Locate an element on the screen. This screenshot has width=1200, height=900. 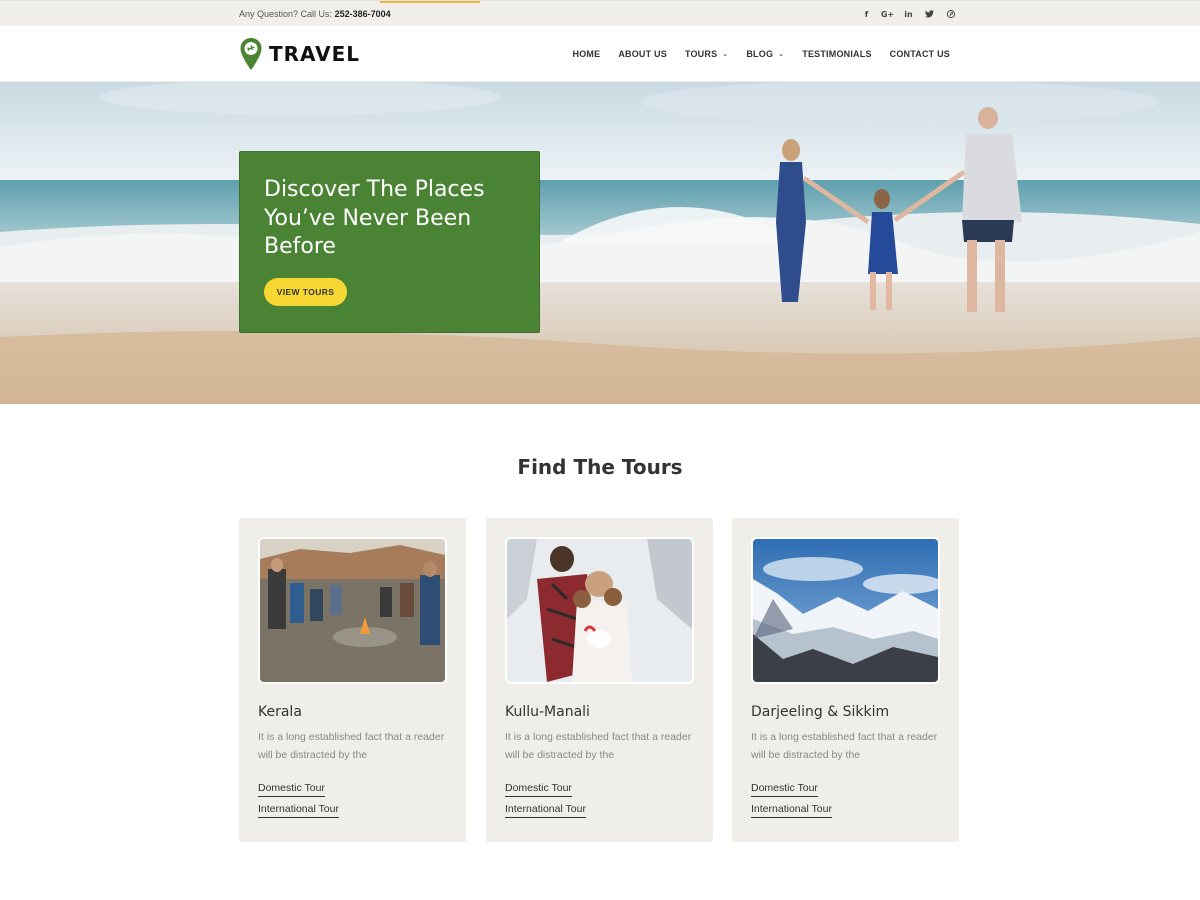
nav-home-label: HOME is located at coordinates (586, 54).